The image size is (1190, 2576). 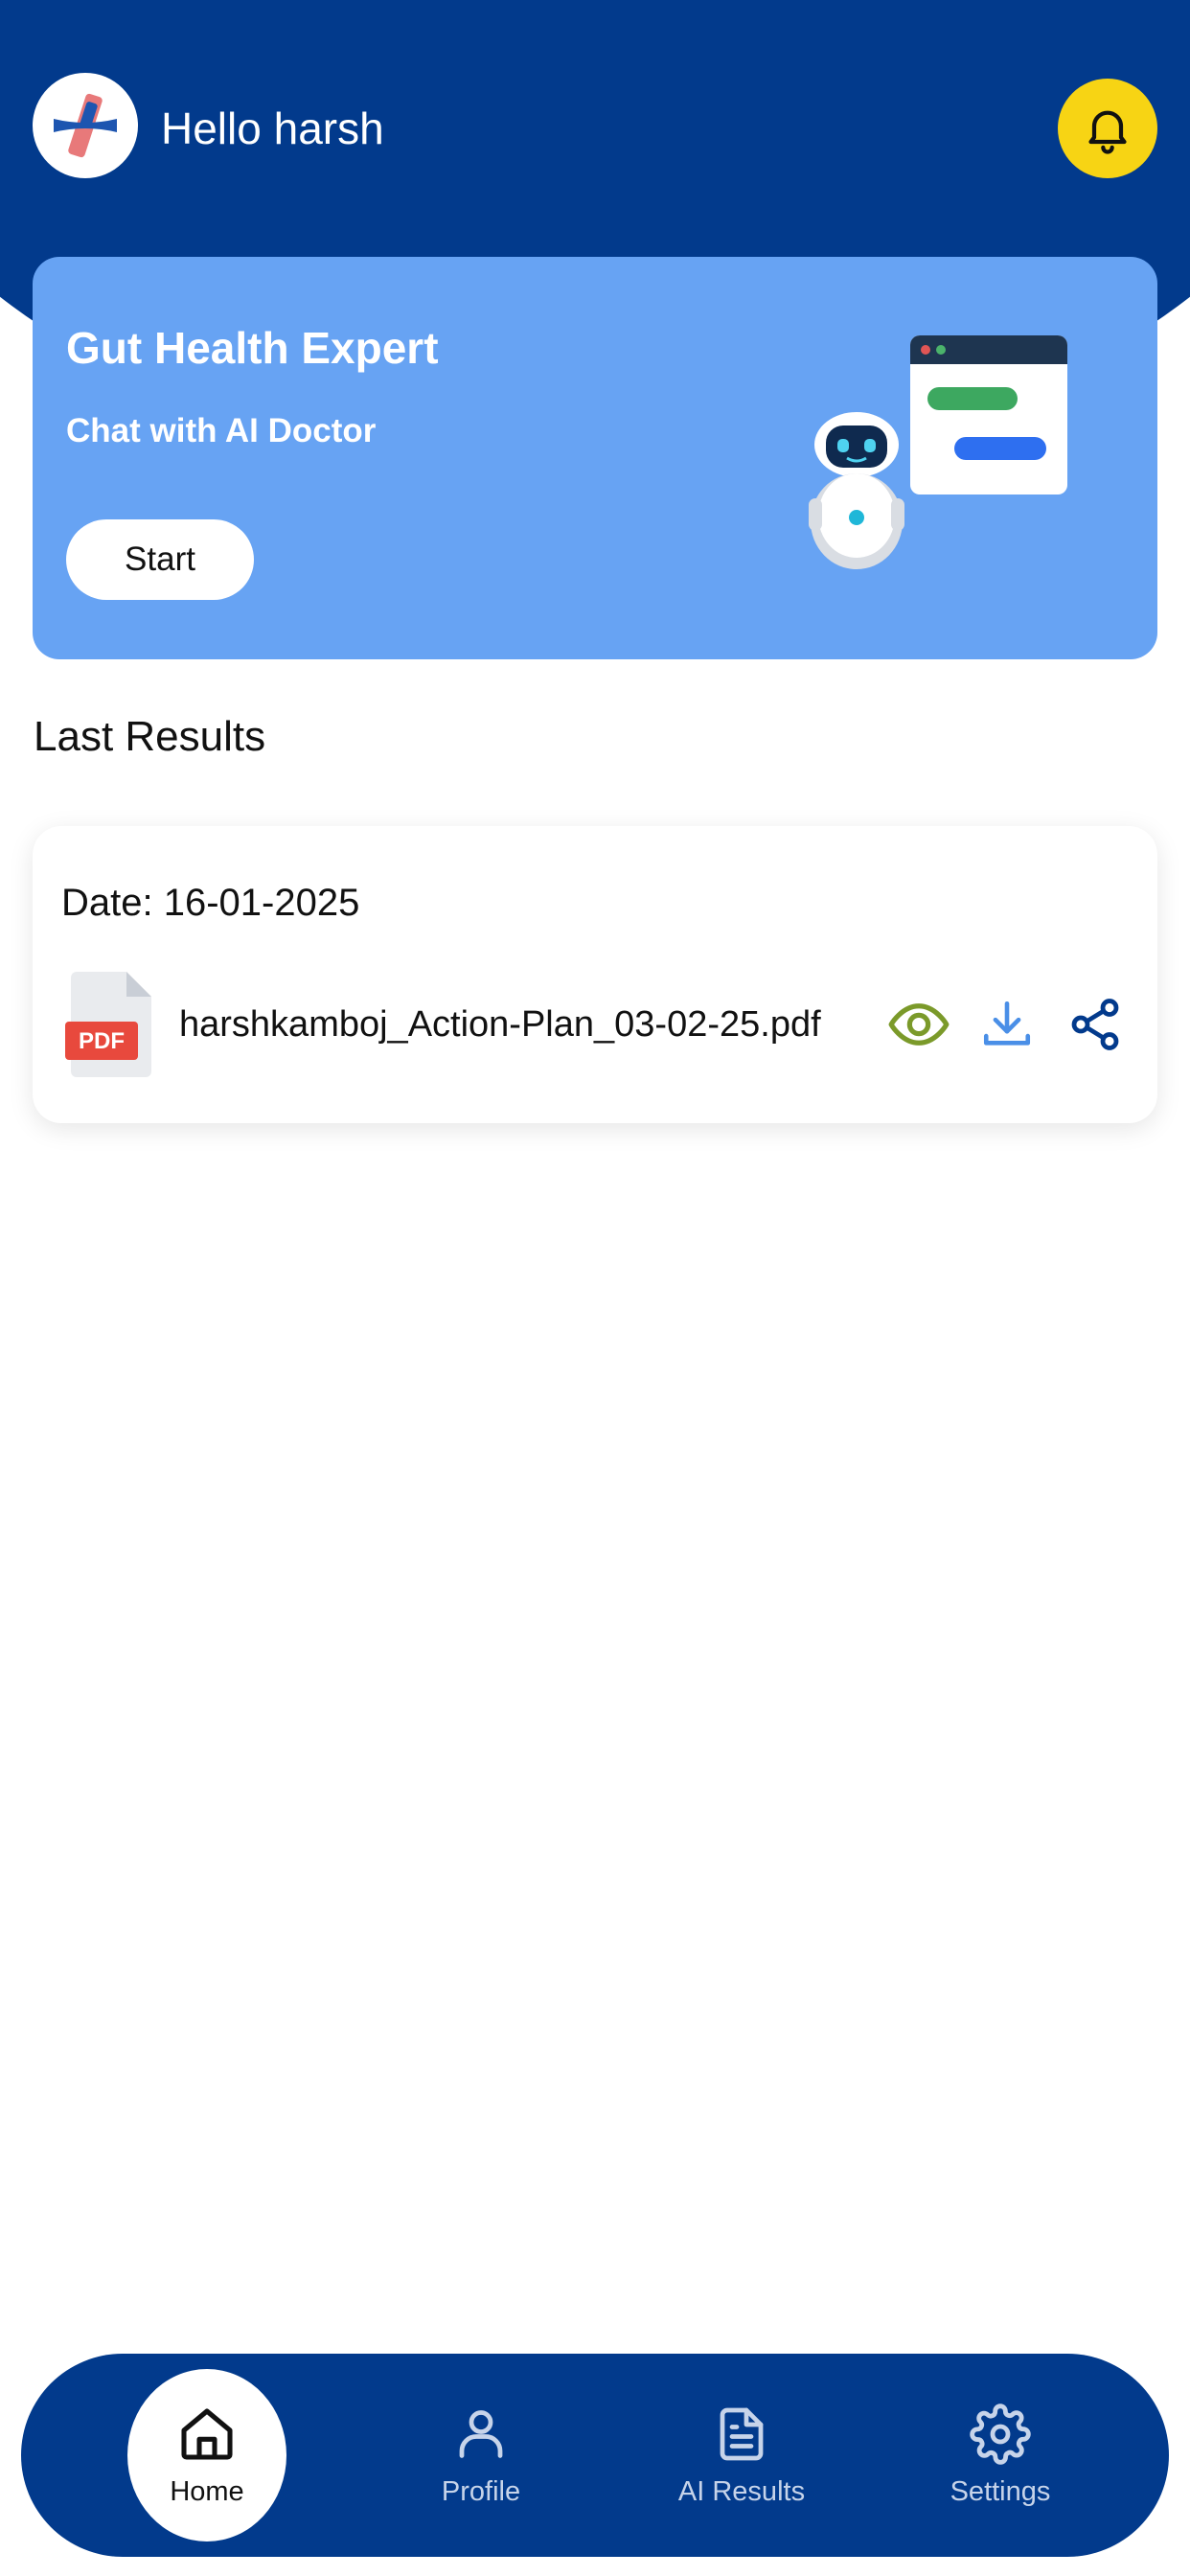 I want to click on pdf-badge-text: PDF, so click(x=102, y=1041).